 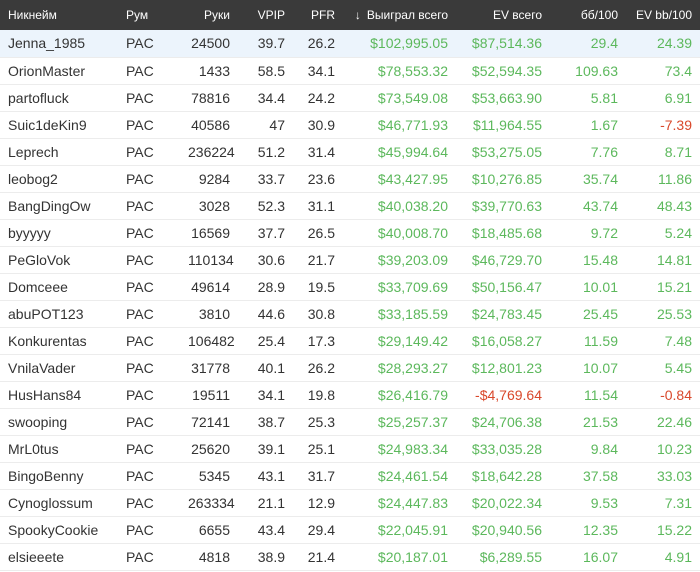 I want to click on cell-nickname: Cynoglossum, so click(x=50, y=502).